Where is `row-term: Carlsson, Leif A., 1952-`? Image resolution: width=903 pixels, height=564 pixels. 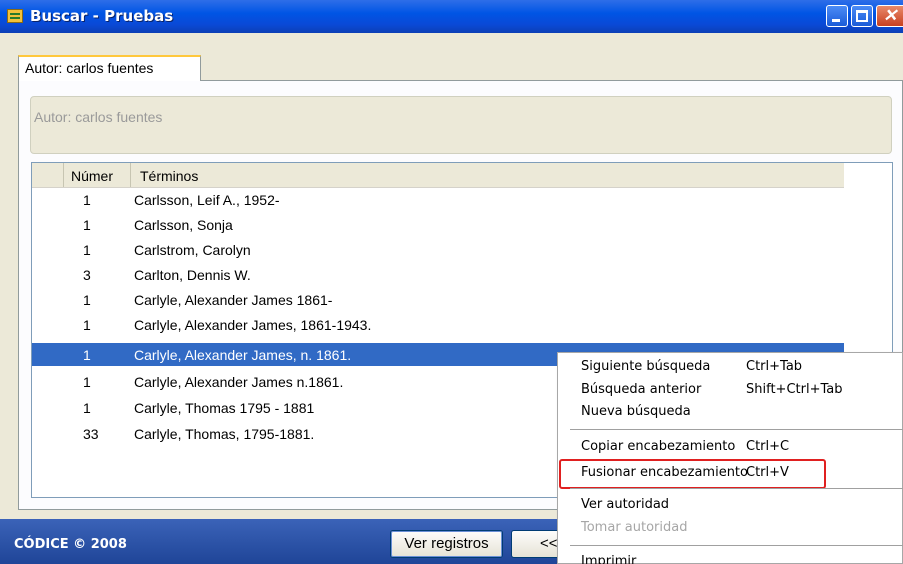 row-term: Carlsson, Leif A., 1952- is located at coordinates (207, 200).